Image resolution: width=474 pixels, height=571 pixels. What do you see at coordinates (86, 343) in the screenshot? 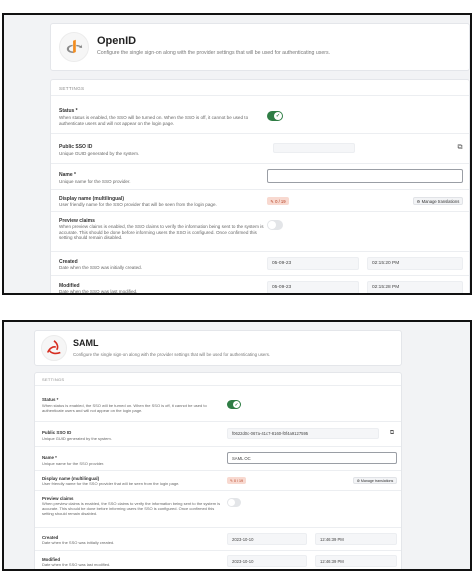
I see `page-title: SAML` at bounding box center [86, 343].